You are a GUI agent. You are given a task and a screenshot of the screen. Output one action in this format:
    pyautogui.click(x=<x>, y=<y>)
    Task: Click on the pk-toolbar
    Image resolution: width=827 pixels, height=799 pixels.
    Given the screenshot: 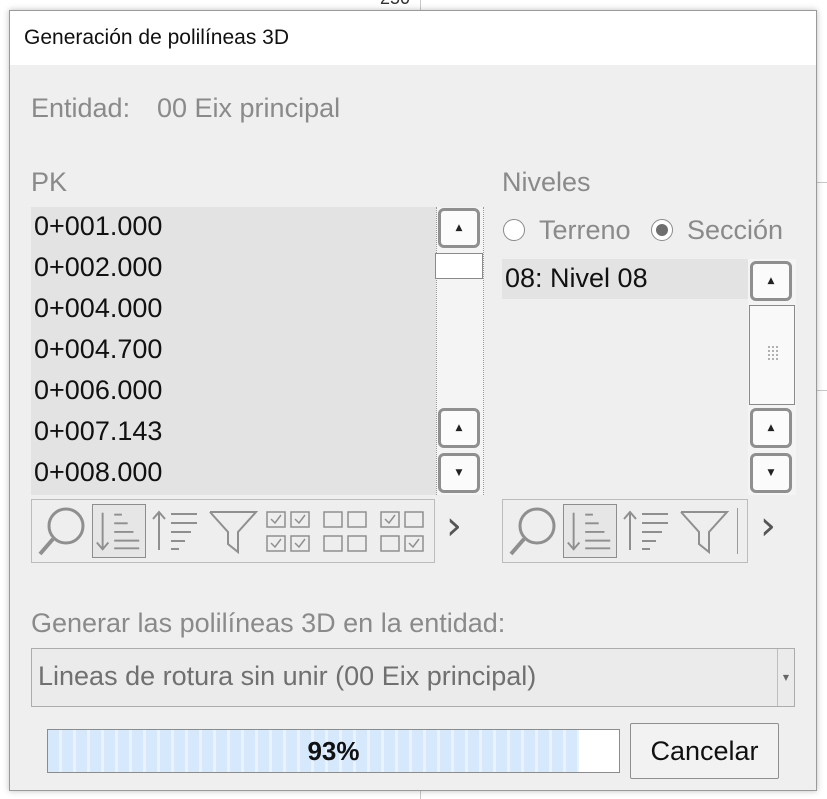 What is the action you would take?
    pyautogui.click(x=233, y=531)
    